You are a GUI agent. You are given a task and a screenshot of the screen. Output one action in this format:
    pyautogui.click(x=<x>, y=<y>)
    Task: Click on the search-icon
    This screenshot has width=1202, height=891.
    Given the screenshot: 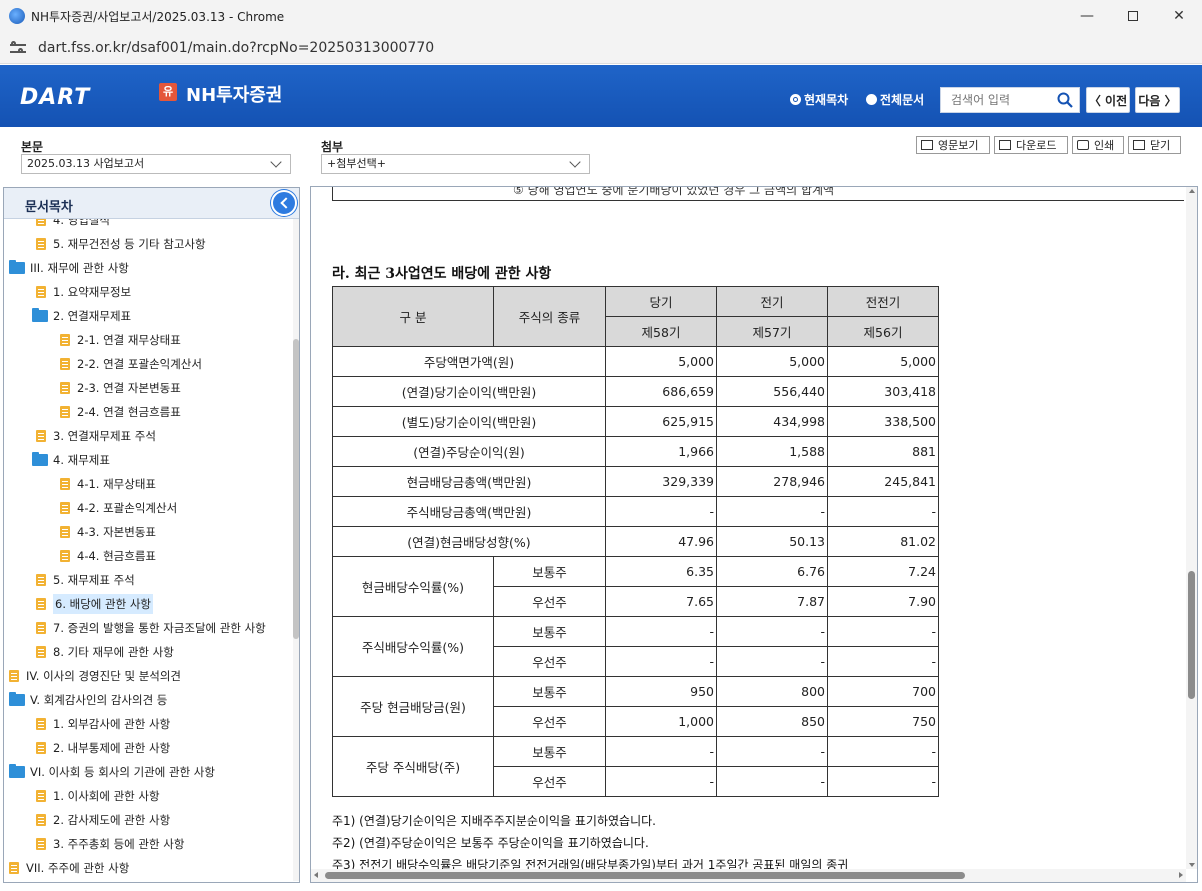 What is the action you would take?
    pyautogui.click(x=1065, y=100)
    